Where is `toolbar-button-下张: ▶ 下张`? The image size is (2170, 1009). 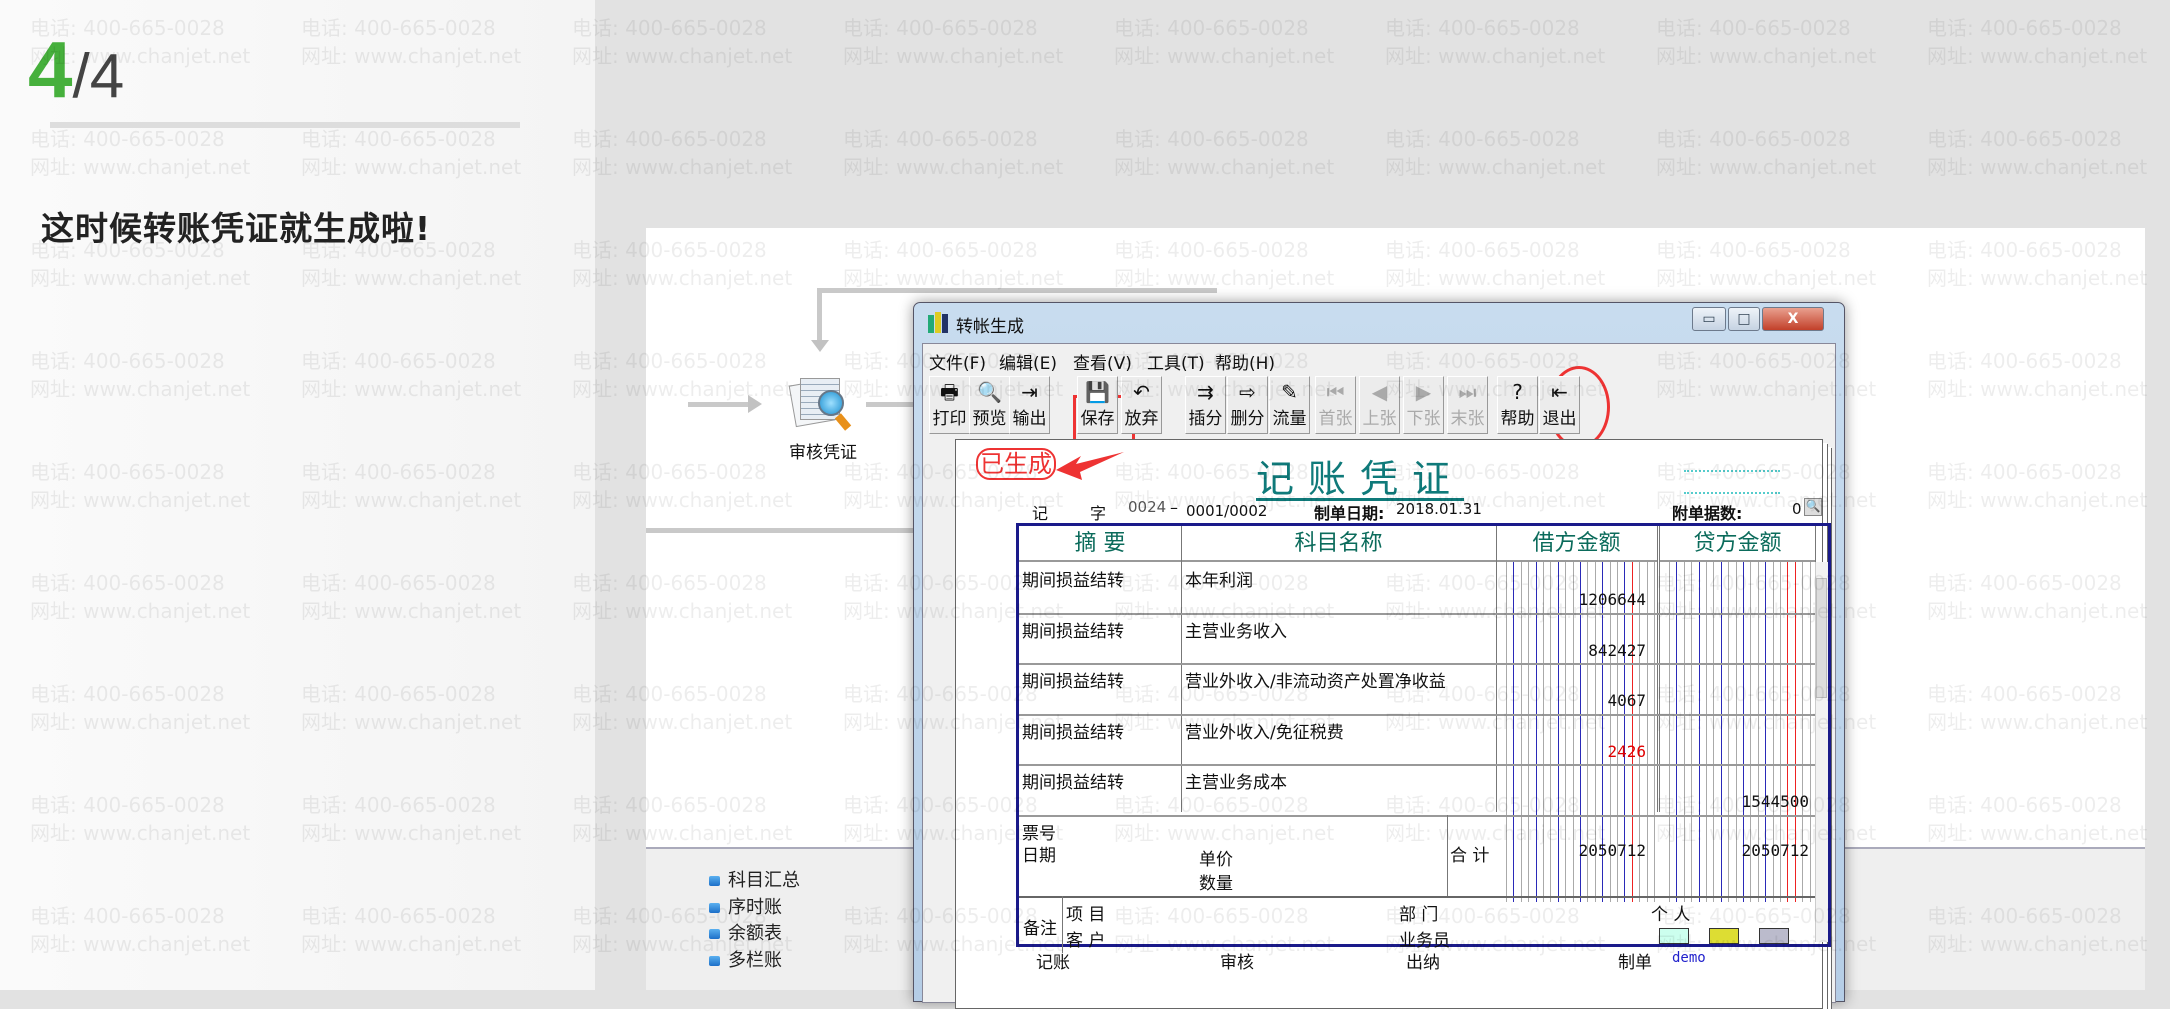
toolbar-button-下张: ▶ 下张 is located at coordinates (1423, 405).